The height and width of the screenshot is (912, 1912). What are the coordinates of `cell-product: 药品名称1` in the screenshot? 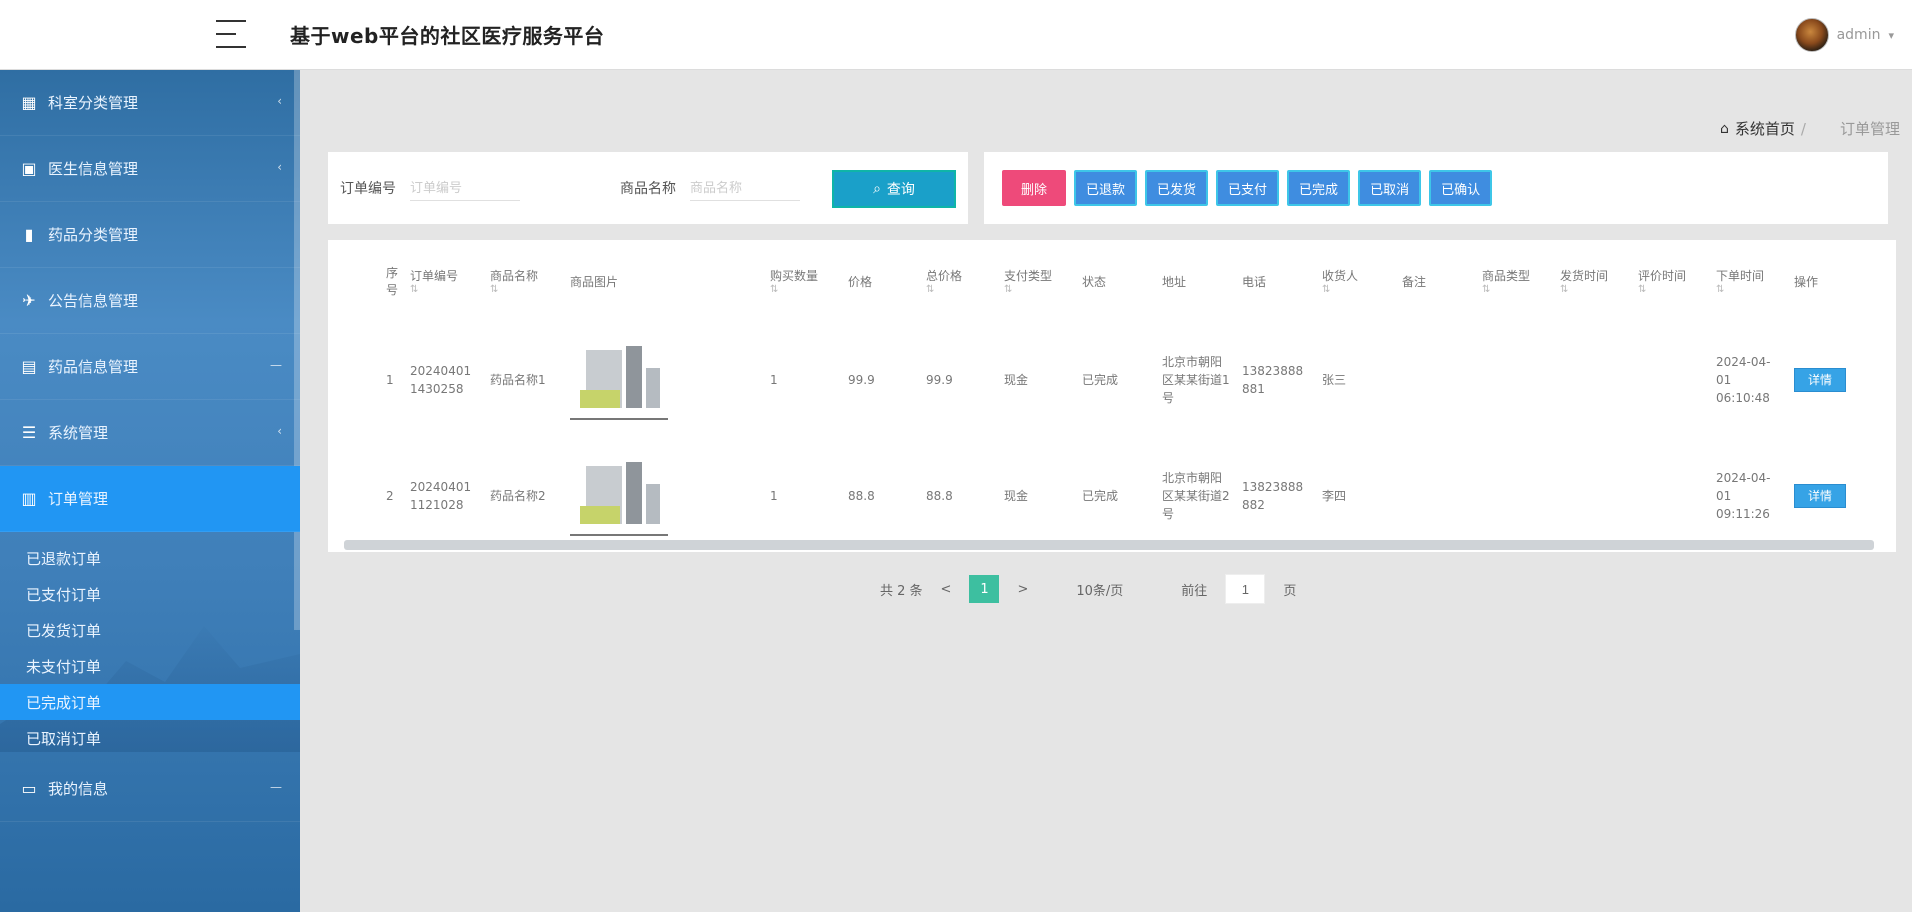 It's located at (518, 380).